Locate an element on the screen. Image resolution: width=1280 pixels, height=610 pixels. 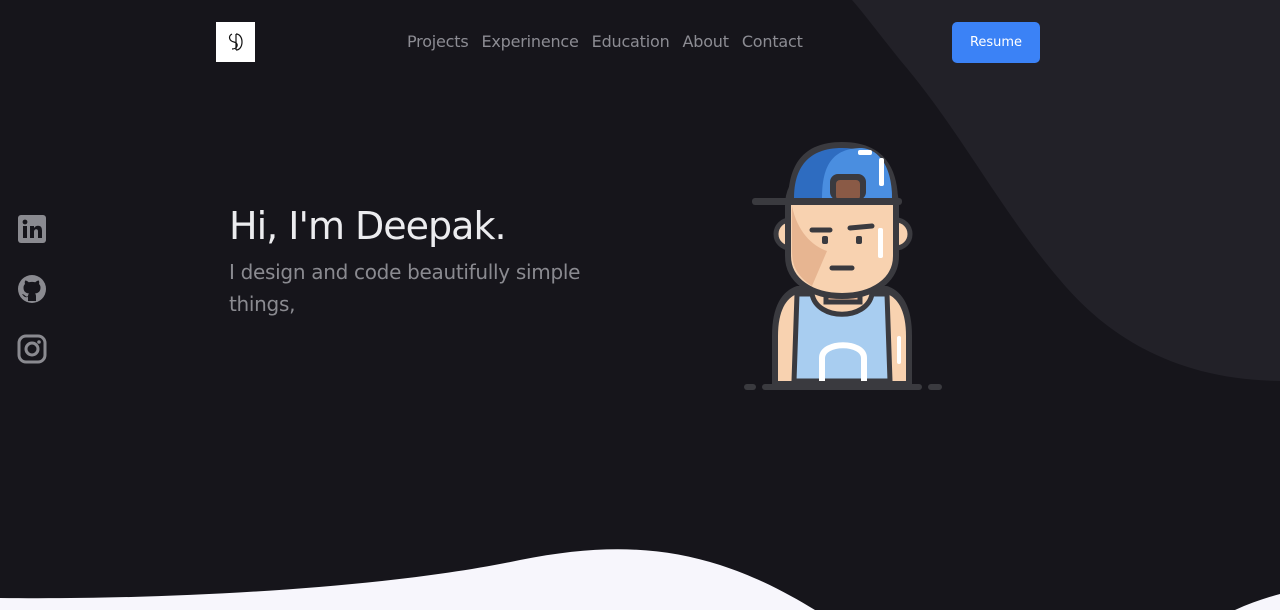
nav-education: Education is located at coordinates (631, 42).